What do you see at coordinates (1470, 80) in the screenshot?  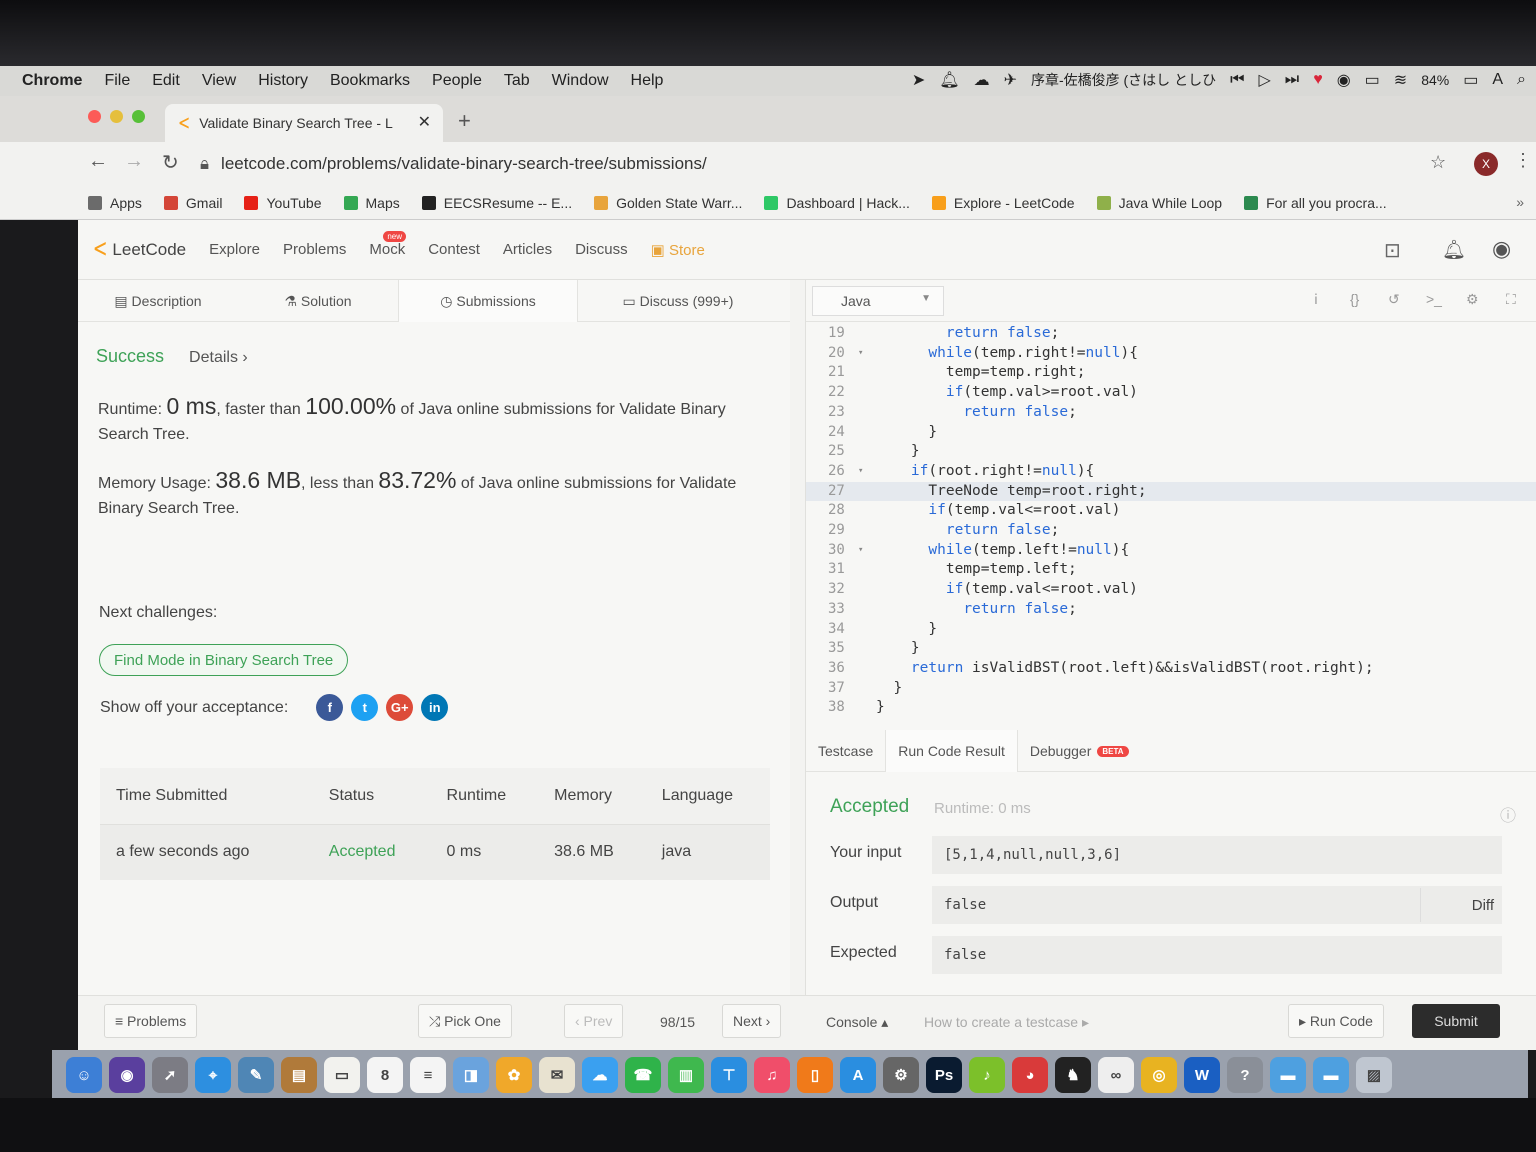 I see `battery-icon: ▭` at bounding box center [1470, 80].